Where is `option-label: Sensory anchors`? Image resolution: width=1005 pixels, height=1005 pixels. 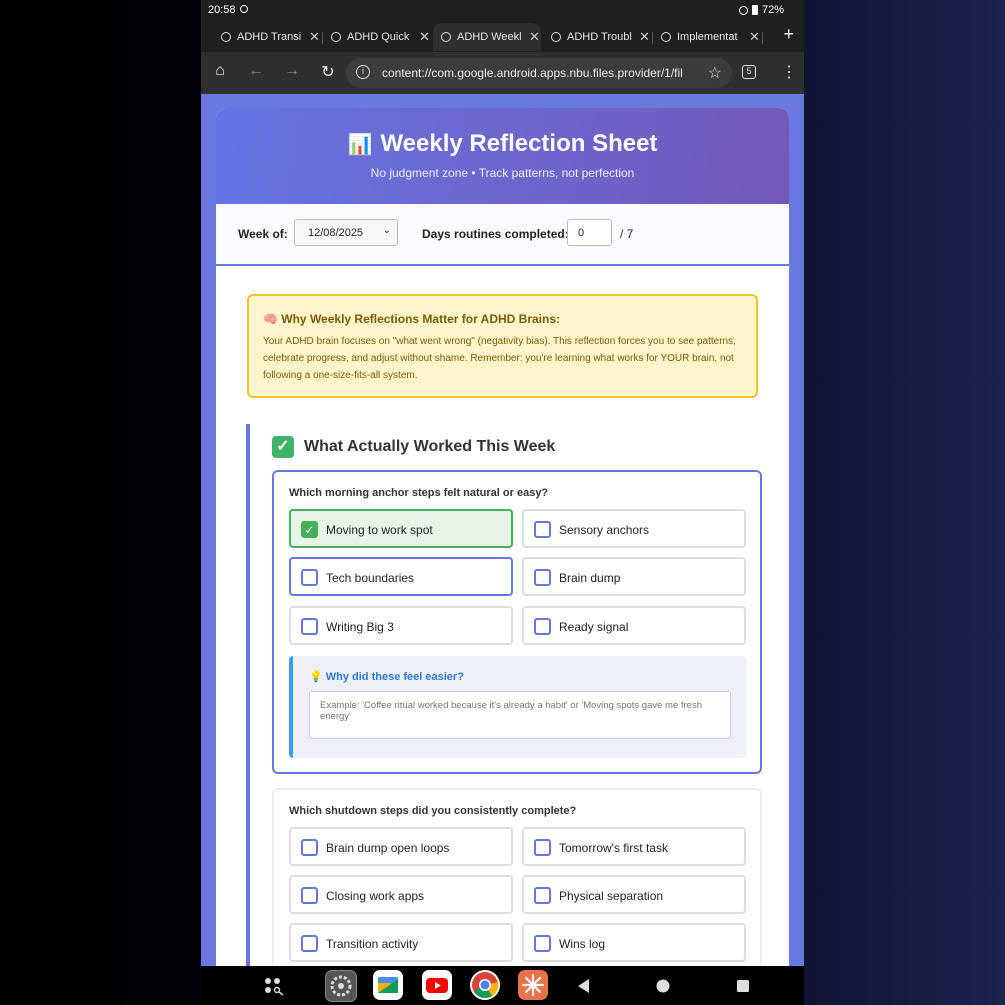 option-label: Sensory anchors is located at coordinates (604, 530).